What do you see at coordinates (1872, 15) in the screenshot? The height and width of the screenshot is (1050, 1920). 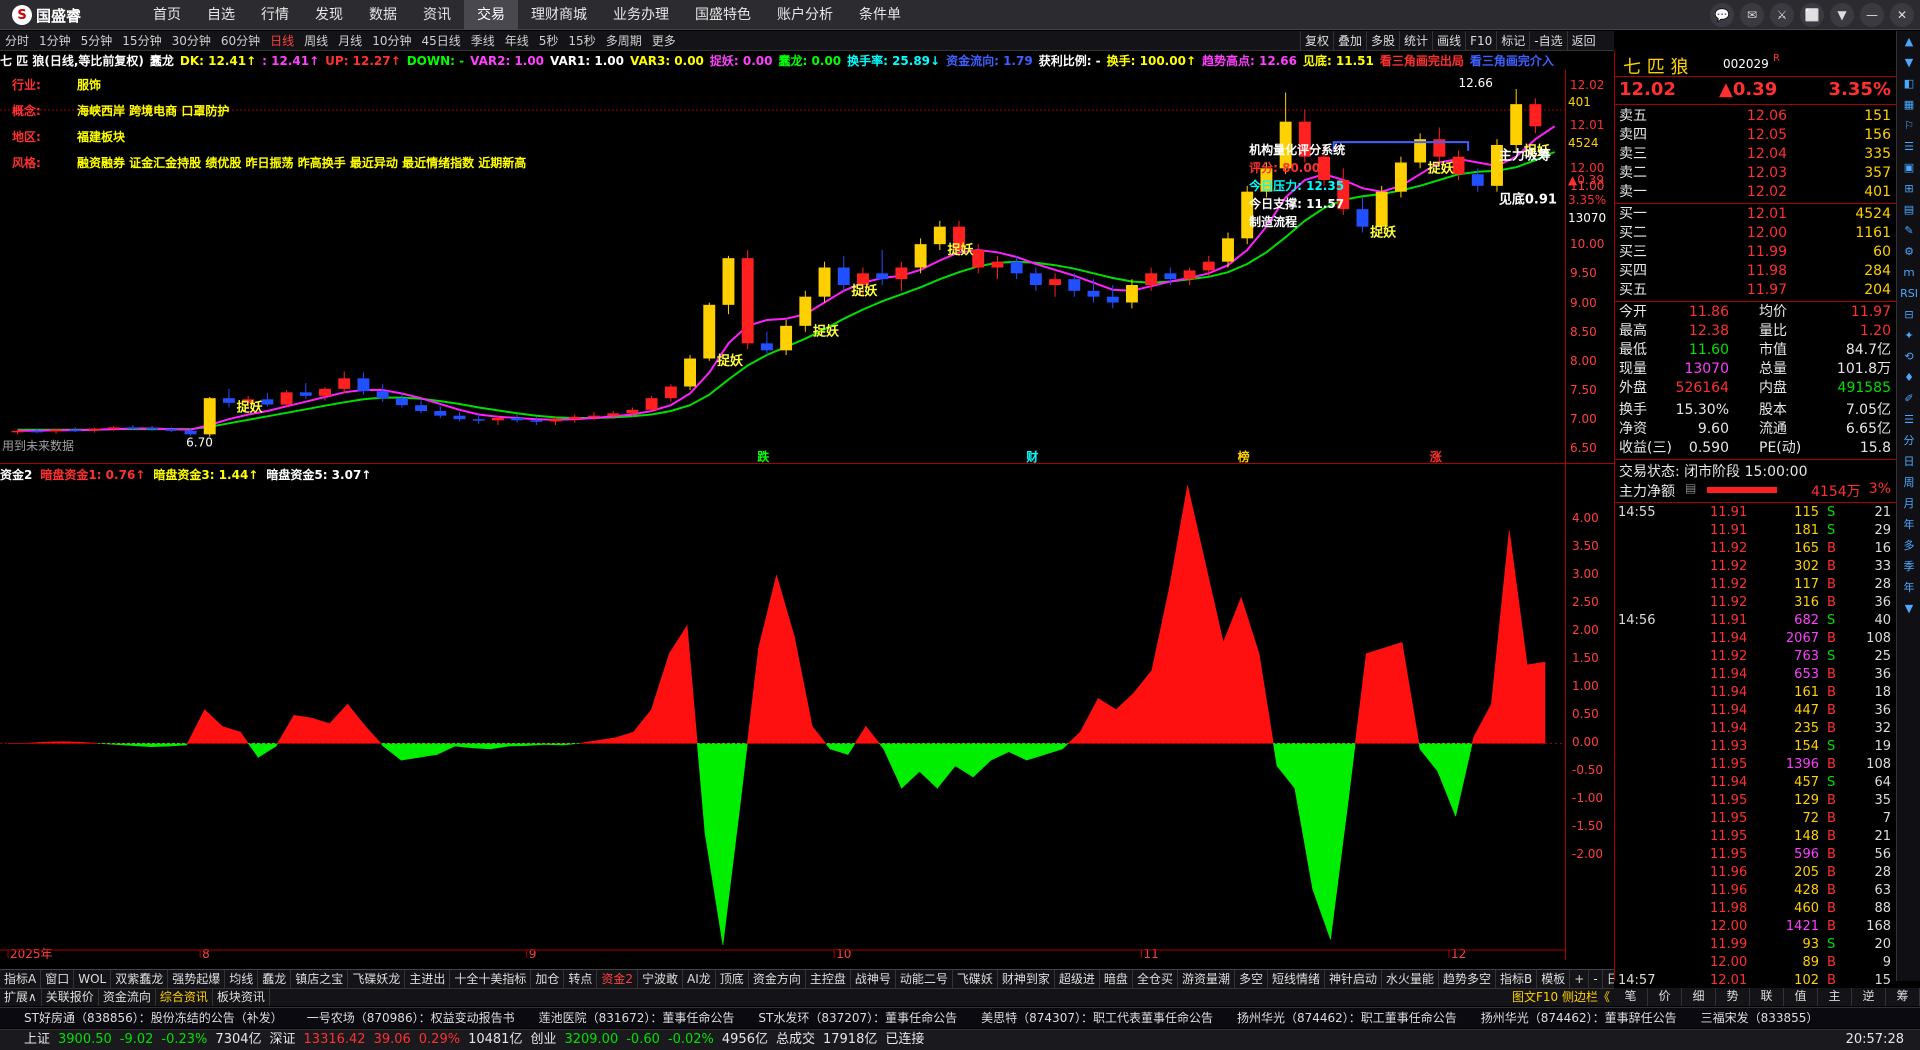 I see `window-control-icon: —` at bounding box center [1872, 15].